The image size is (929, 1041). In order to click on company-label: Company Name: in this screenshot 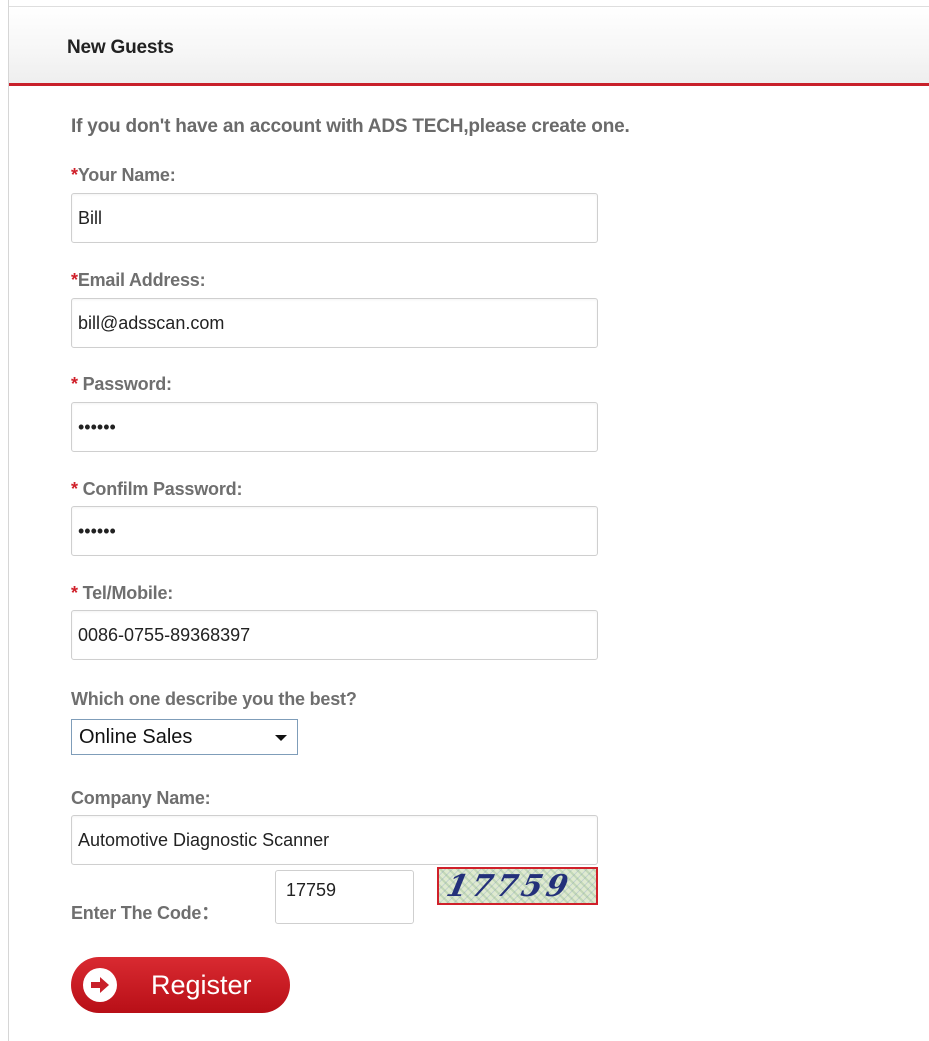, I will do `click(141, 798)`.